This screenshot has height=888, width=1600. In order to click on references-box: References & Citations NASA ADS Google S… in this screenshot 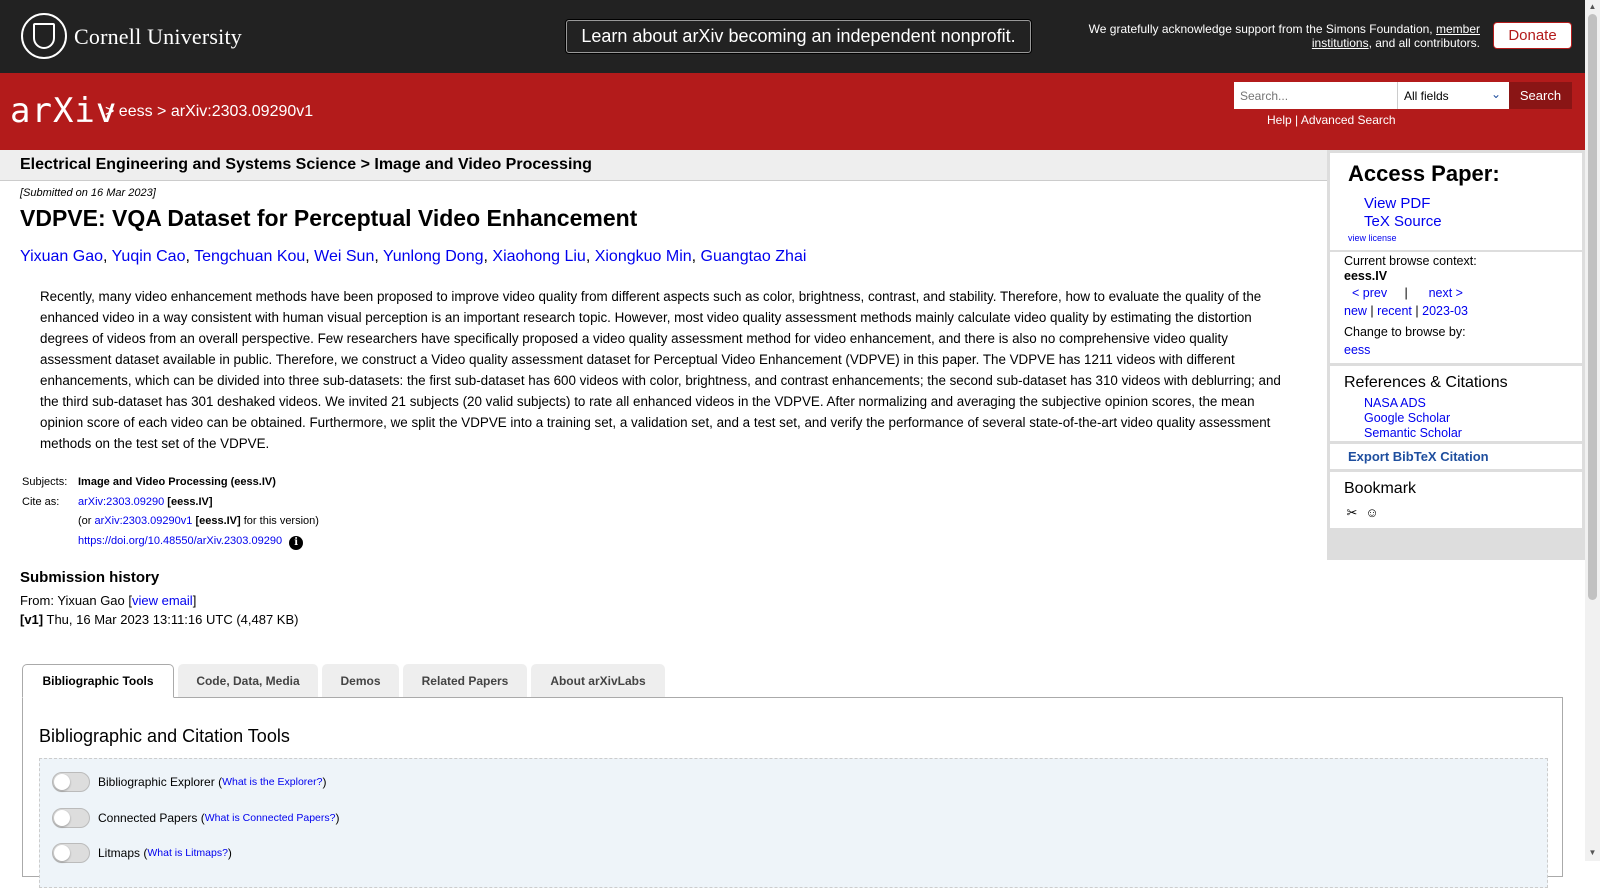, I will do `click(1456, 403)`.